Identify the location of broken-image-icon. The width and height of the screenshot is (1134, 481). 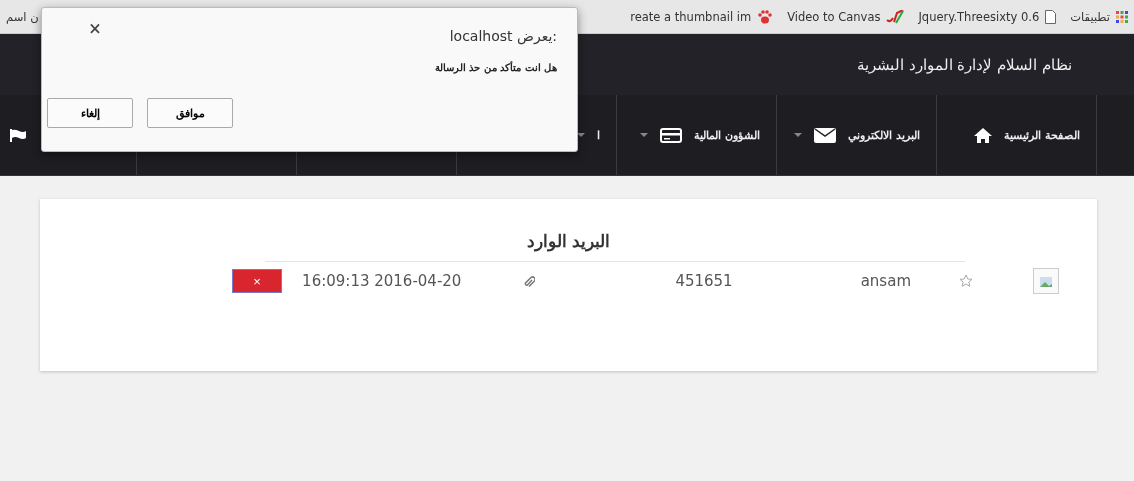
(1046, 281).